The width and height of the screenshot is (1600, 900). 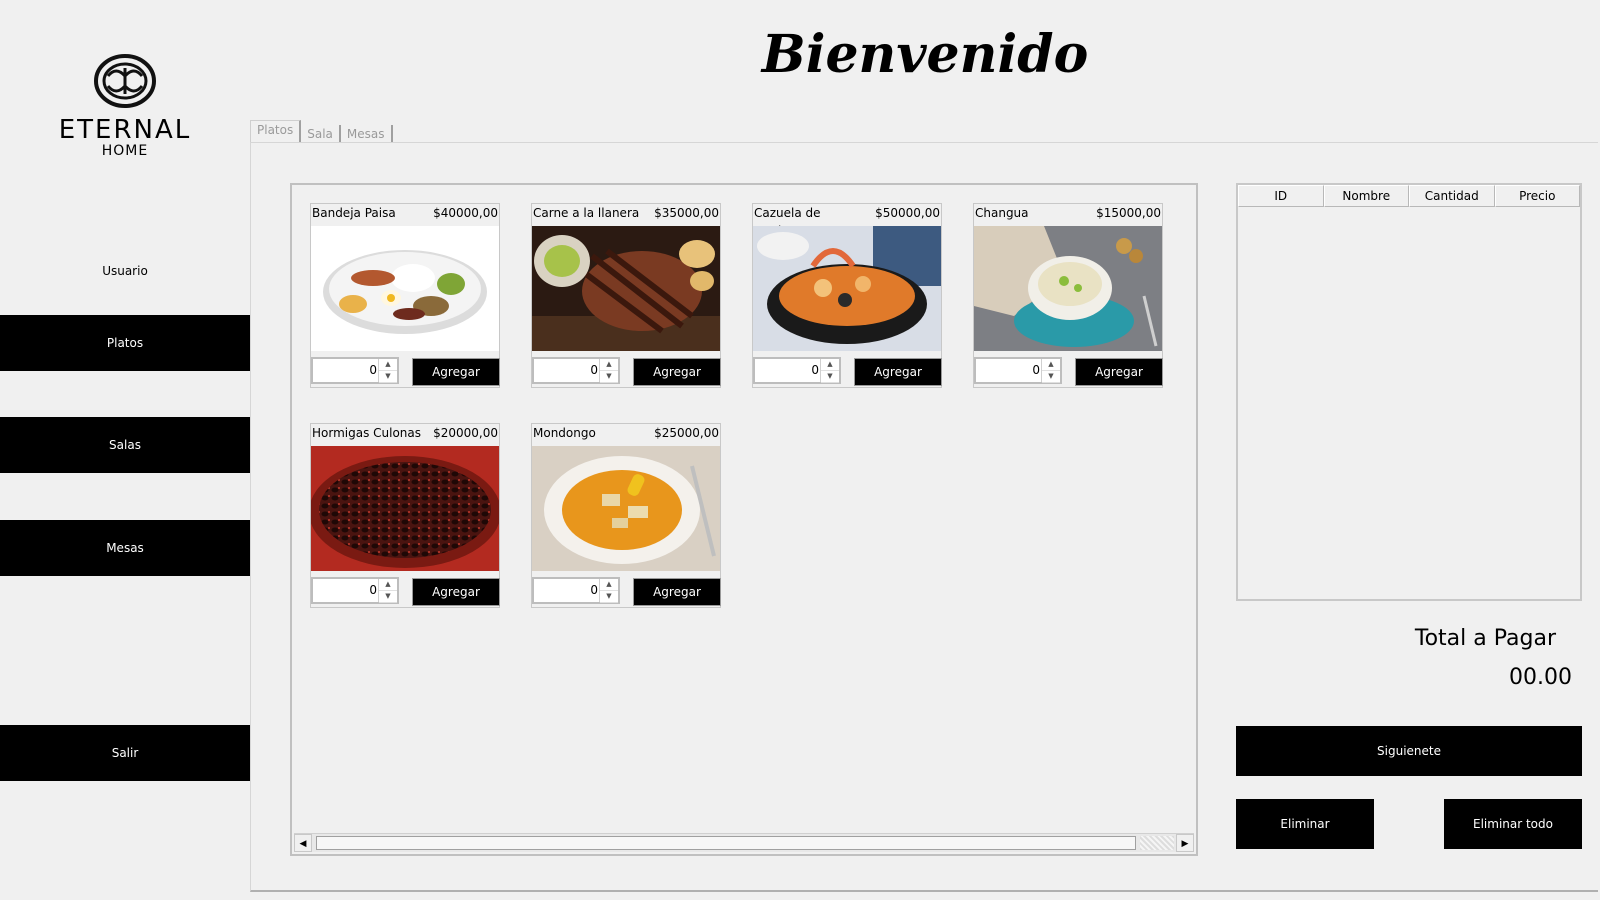 What do you see at coordinates (125, 548) in the screenshot?
I see `nav-mesas-button: Mesas` at bounding box center [125, 548].